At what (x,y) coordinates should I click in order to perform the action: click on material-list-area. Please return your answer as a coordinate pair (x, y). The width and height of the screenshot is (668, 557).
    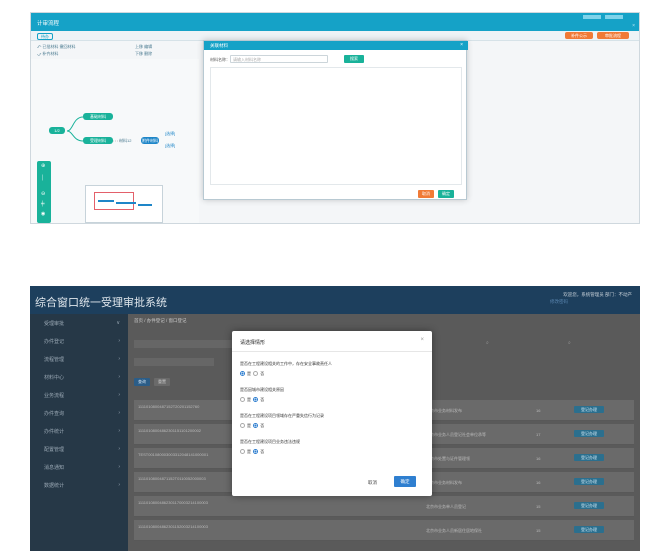
    Looking at the image, I should click on (336, 126).